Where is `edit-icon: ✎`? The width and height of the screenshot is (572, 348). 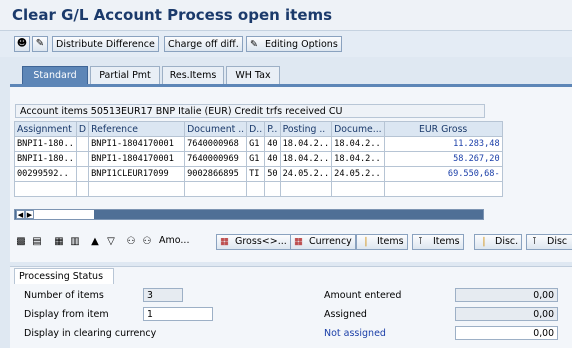
edit-icon: ✎ is located at coordinates (40, 44).